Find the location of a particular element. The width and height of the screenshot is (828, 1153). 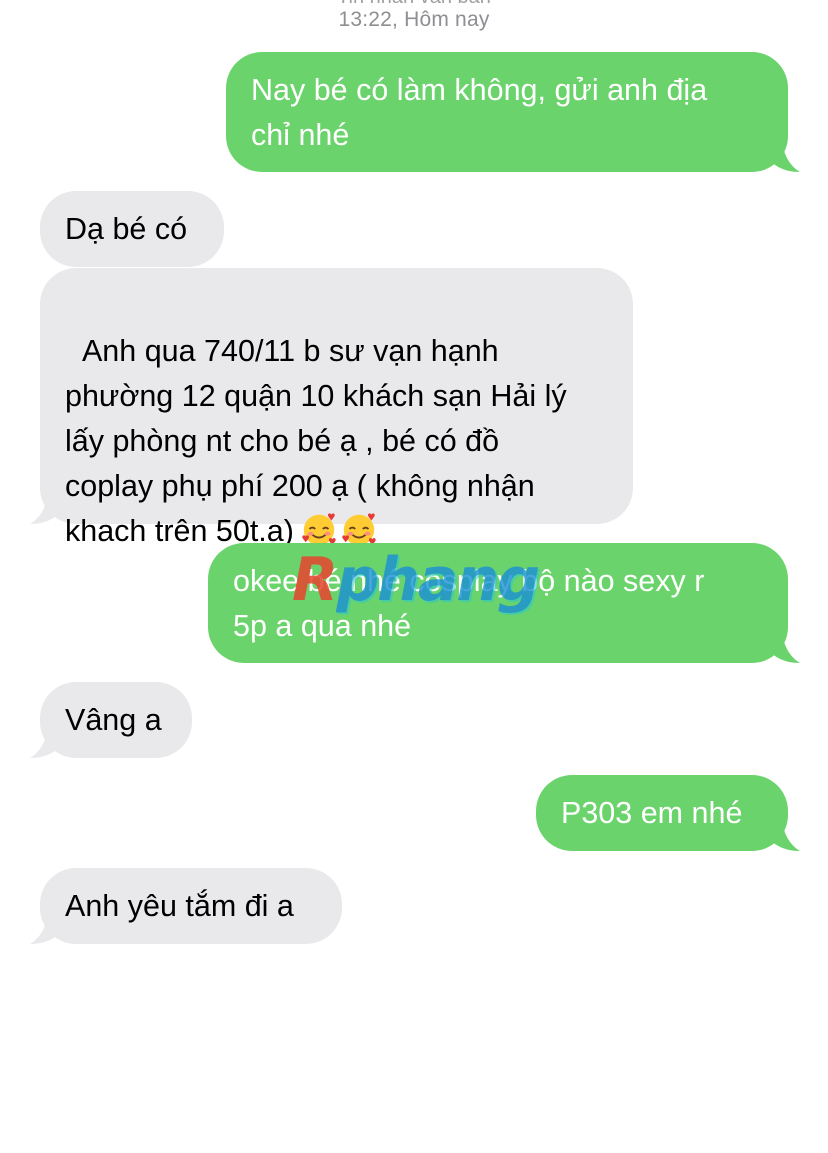

message-timestamp: 13:22, Hôm nay is located at coordinates (414, 19).